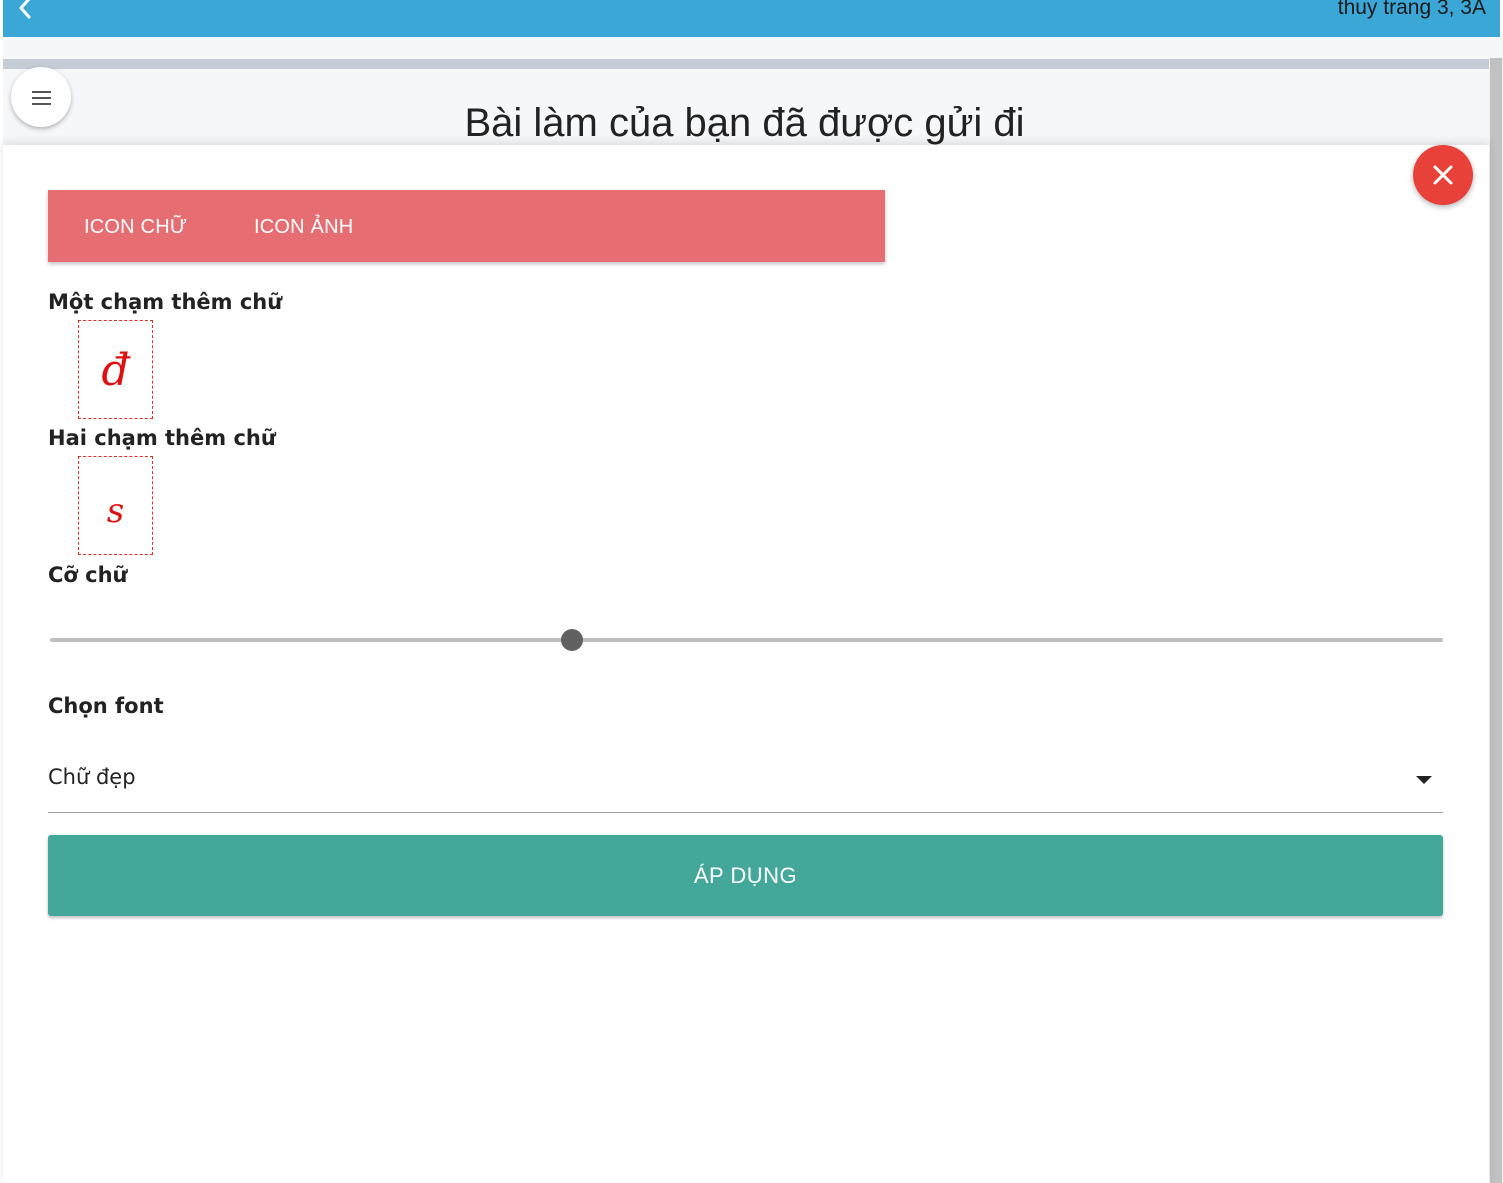  Describe the element at coordinates (162, 438) in the screenshot. I see `two-touch-label: Hai chạm thêm chữ` at that location.